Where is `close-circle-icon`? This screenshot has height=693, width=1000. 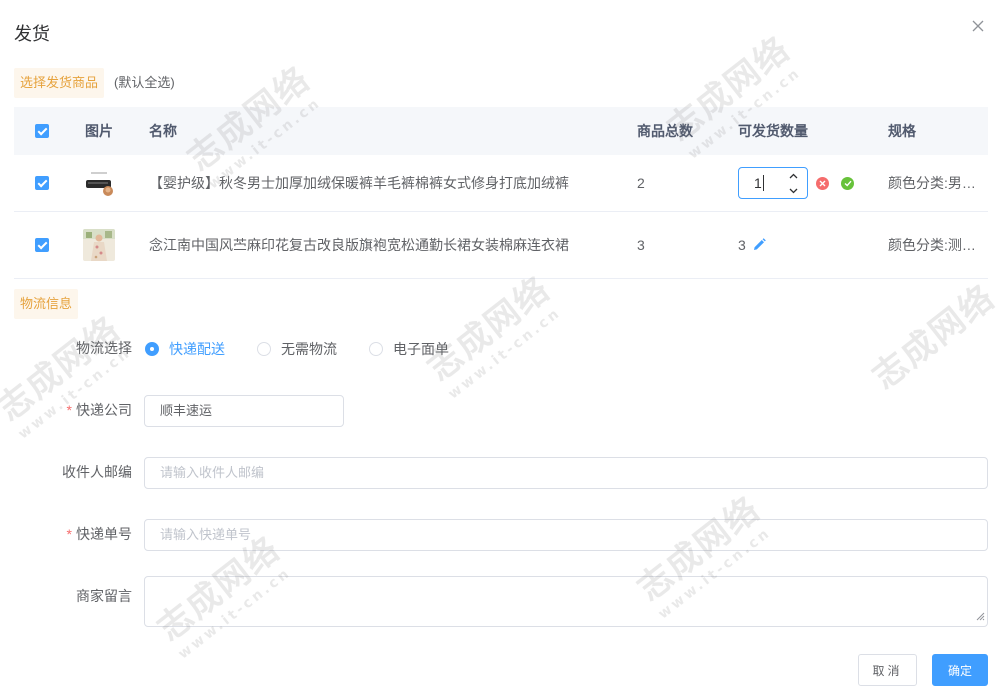
close-circle-icon is located at coordinates (822, 183).